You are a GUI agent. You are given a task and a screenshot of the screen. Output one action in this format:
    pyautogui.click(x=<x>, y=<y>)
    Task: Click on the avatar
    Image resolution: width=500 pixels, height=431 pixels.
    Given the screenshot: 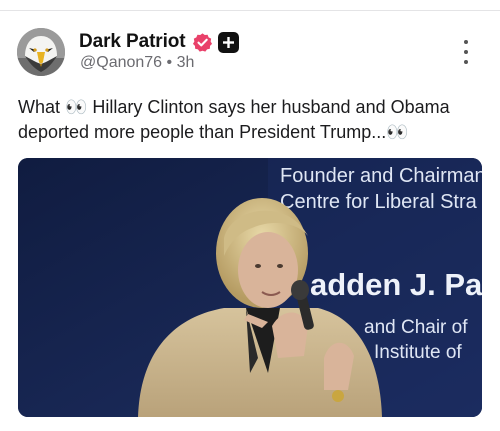 What is the action you would take?
    pyautogui.click(x=41, y=52)
    